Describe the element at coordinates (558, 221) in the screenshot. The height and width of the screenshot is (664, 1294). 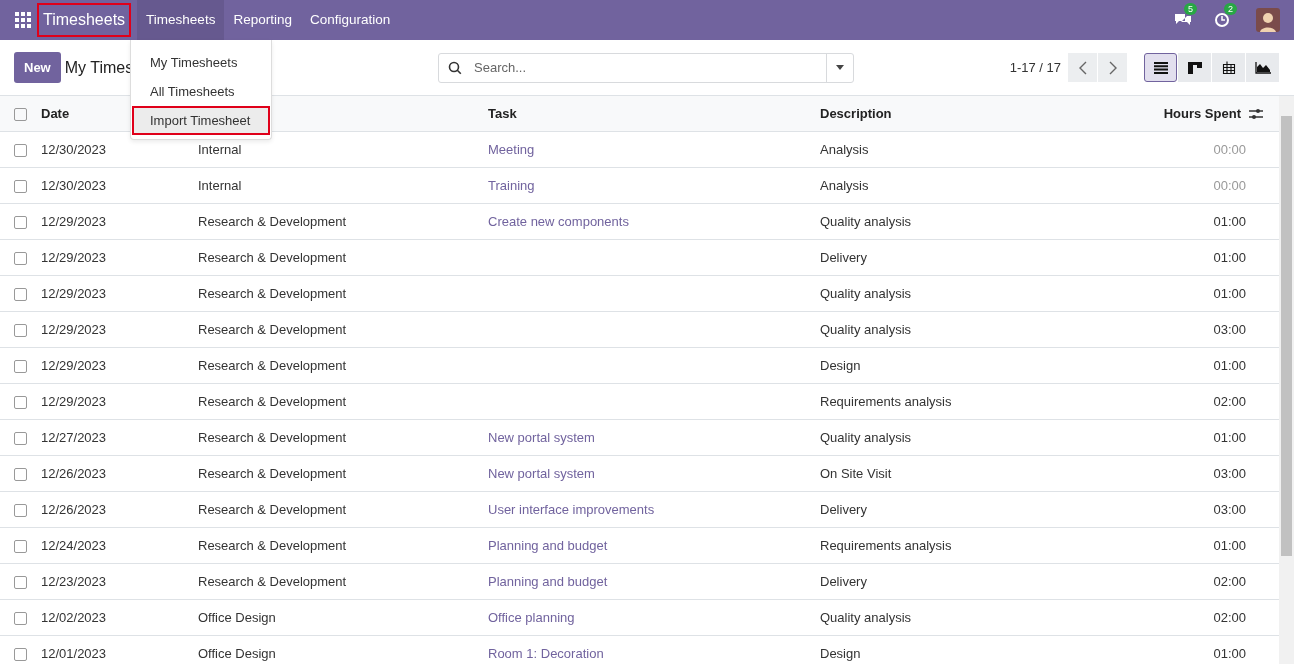
I see `task-link: Create new components` at that location.